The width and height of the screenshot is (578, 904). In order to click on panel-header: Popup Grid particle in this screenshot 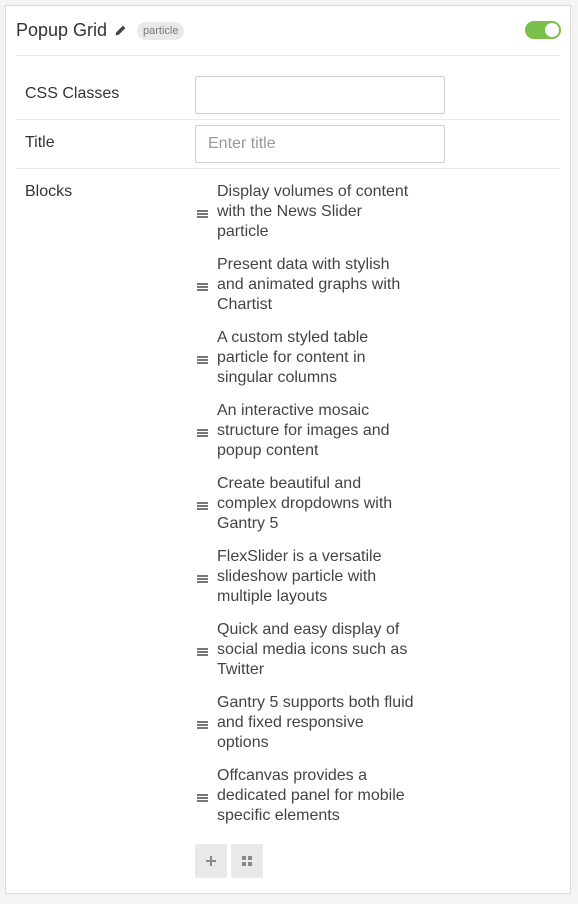, I will do `click(288, 30)`.